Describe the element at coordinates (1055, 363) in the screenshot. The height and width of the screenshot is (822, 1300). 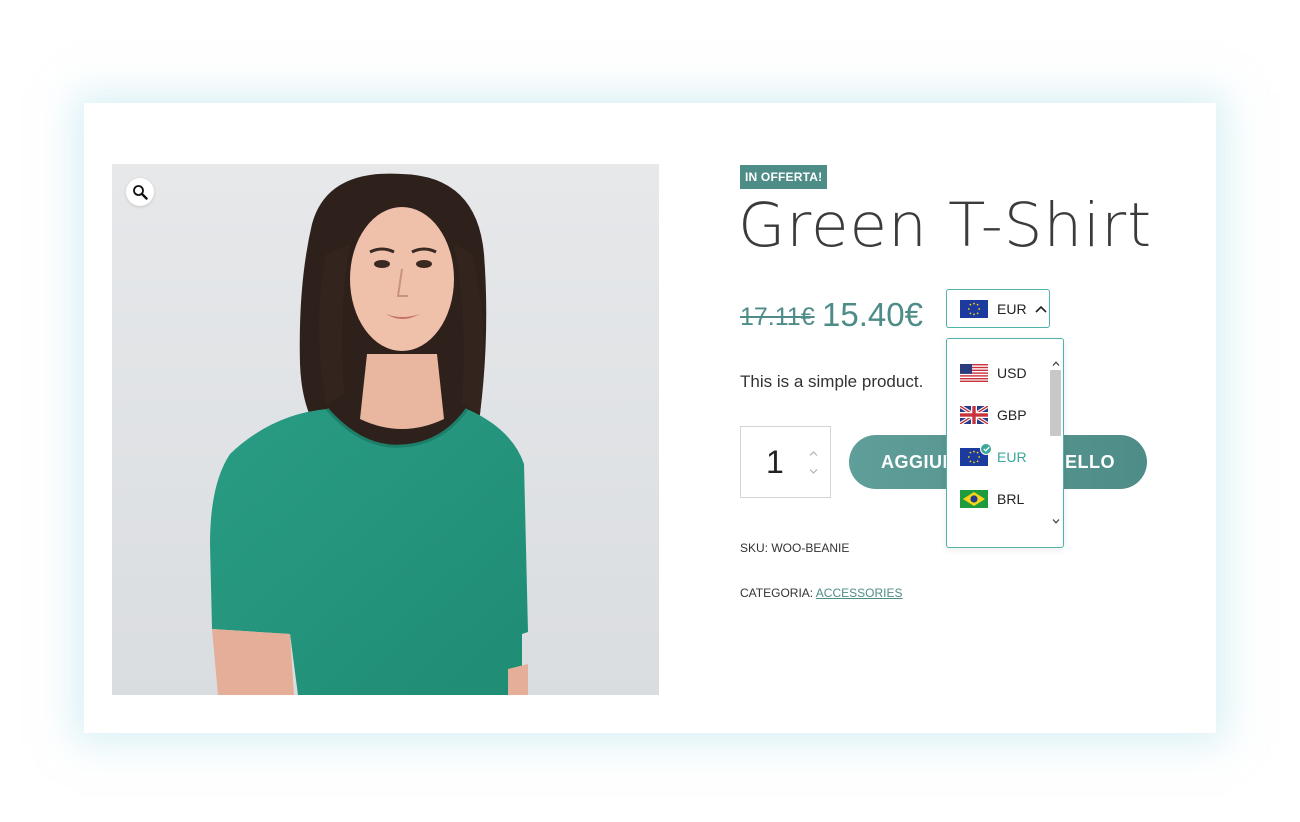
I see `scroll-up-arrow-icon` at that location.